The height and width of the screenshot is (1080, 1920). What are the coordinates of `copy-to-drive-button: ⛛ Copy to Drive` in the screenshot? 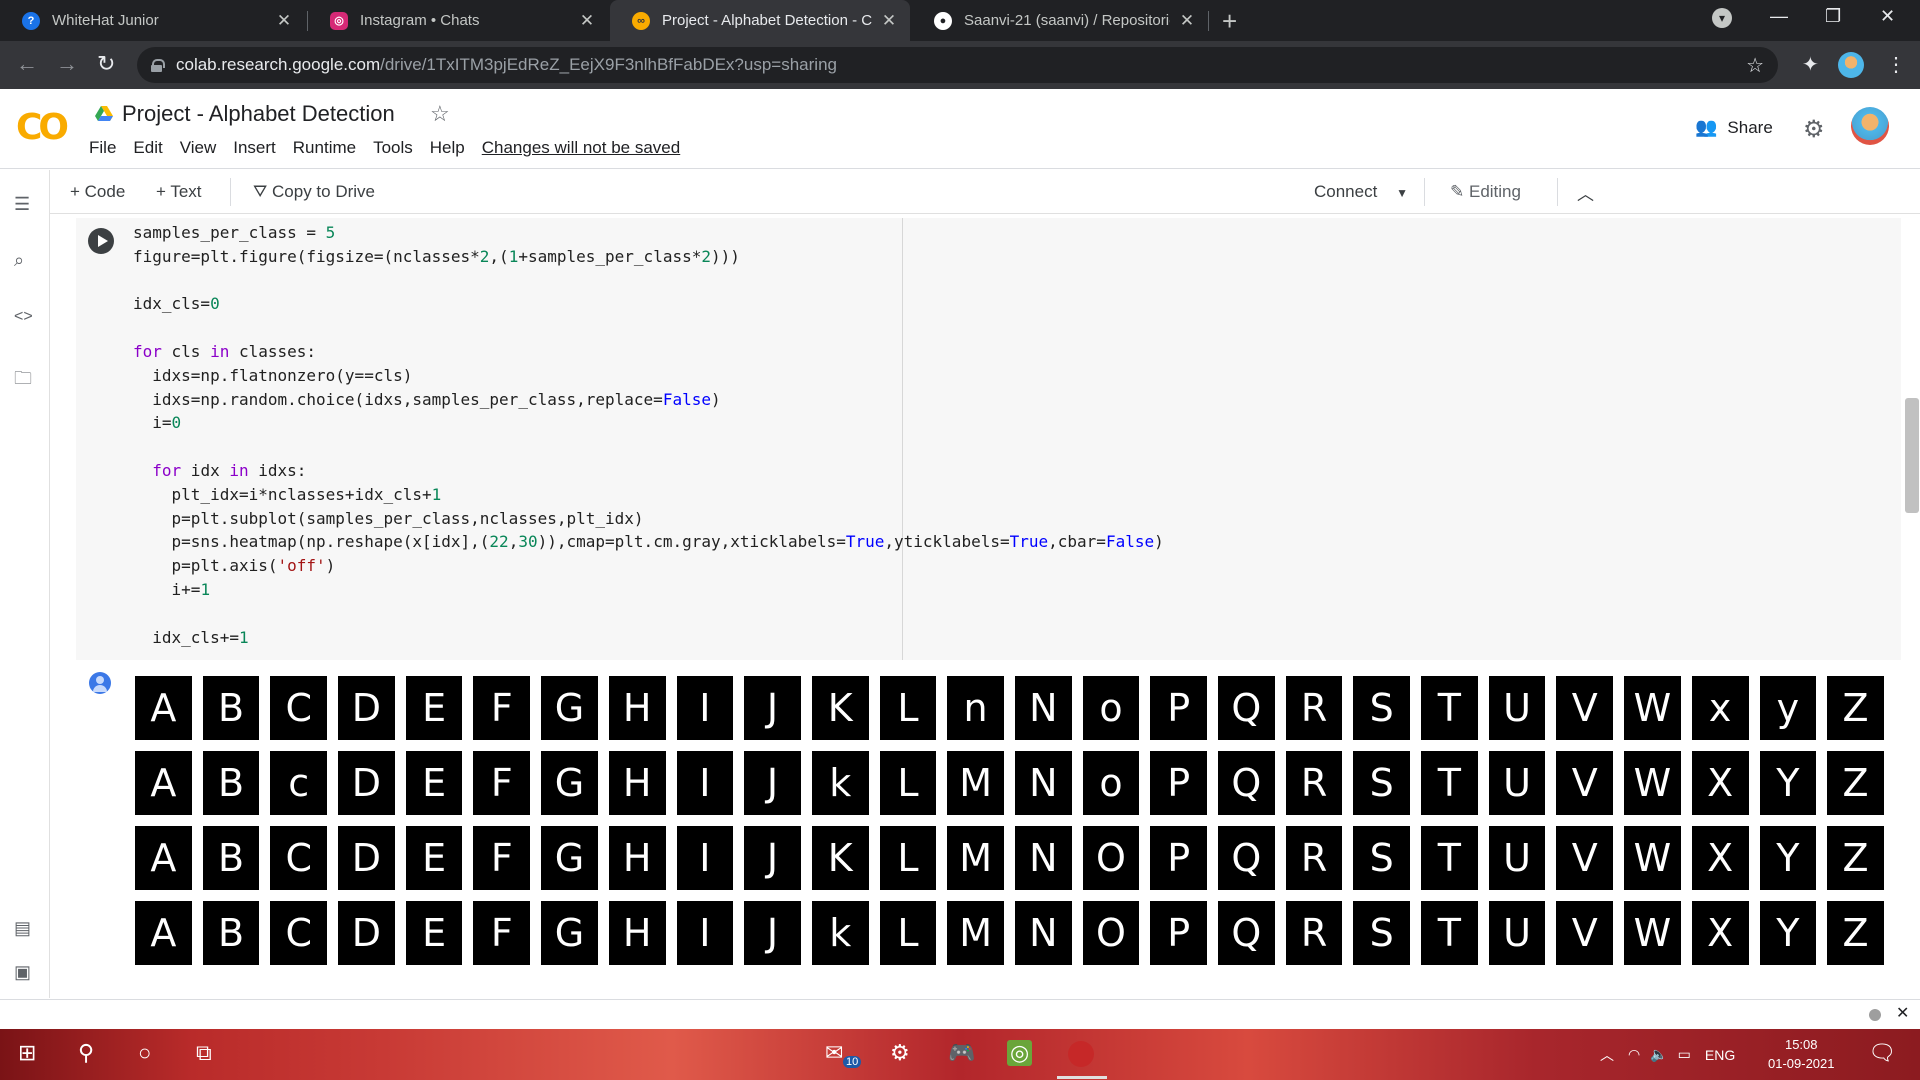 It's located at (314, 192).